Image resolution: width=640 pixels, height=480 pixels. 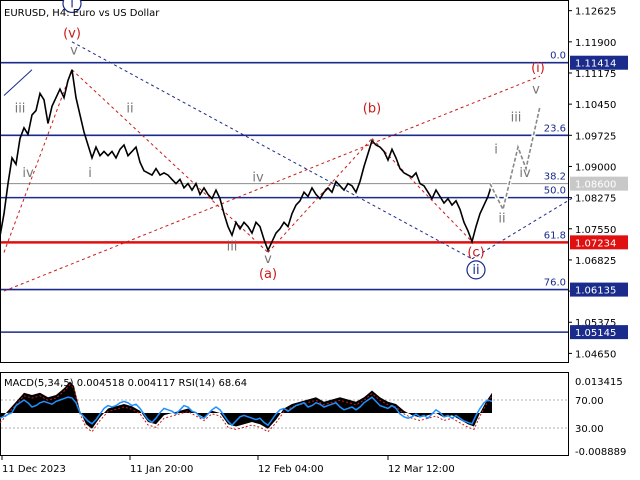 I want to click on price-tag-label: 1.07234, so click(x=595, y=243).